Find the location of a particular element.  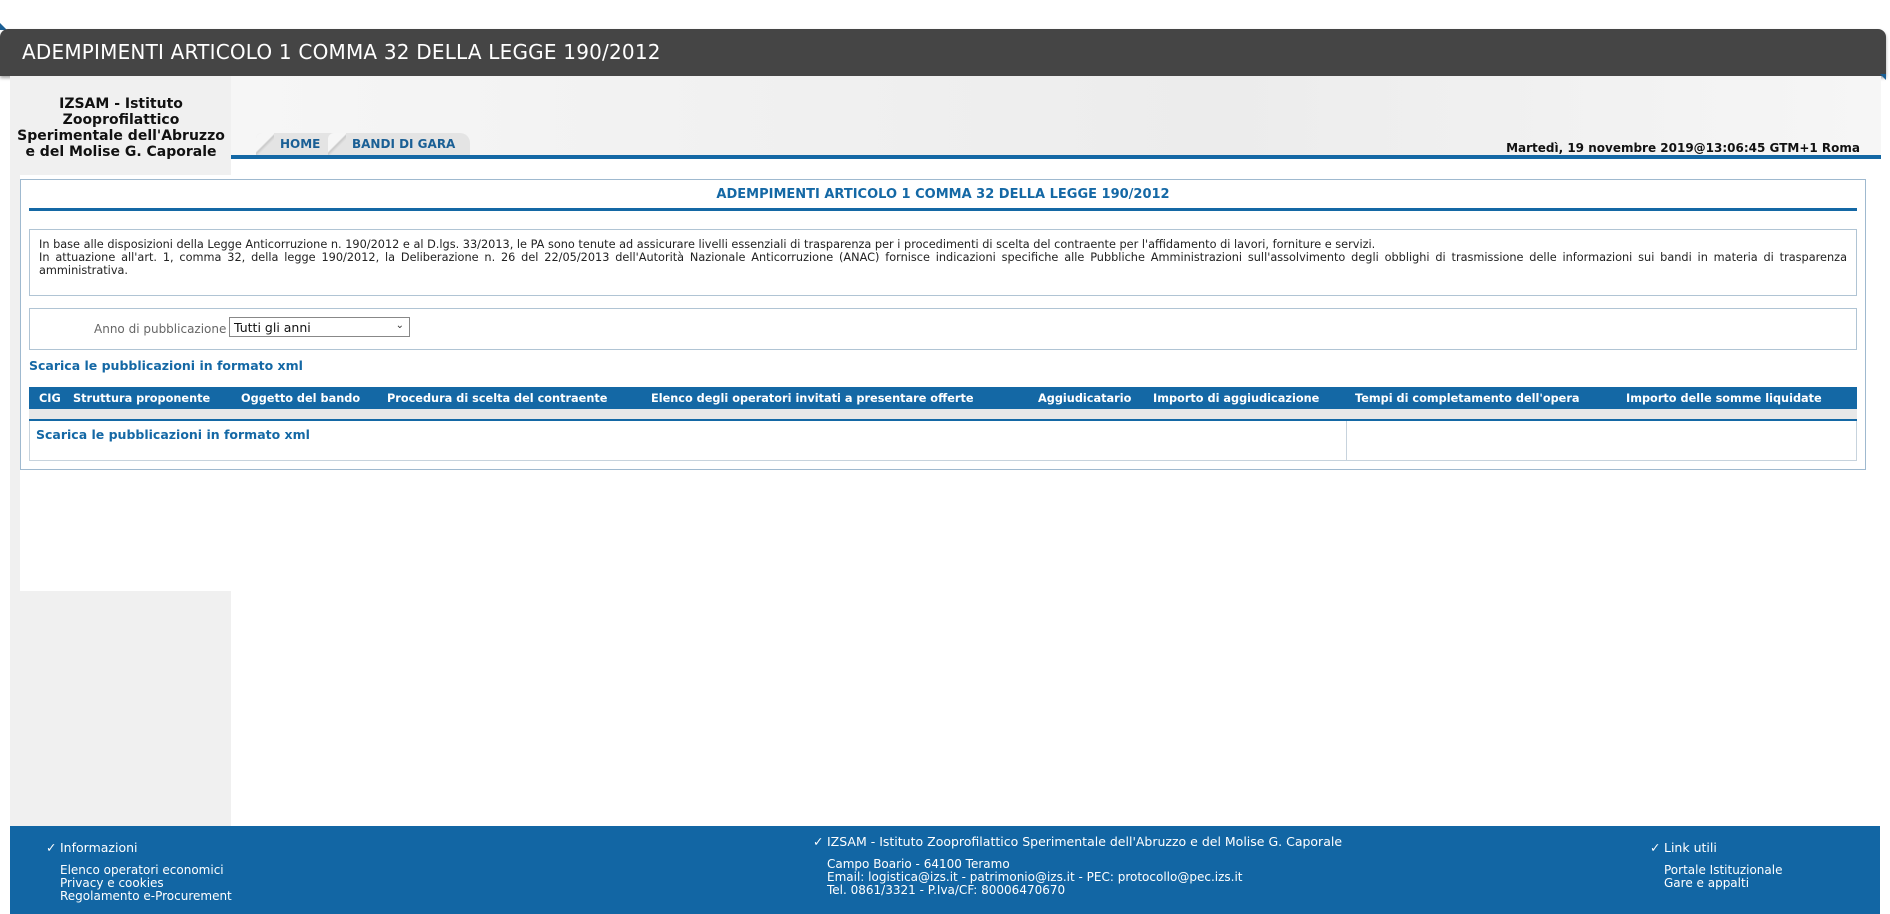

tab-home-label: HOME is located at coordinates (300, 144).